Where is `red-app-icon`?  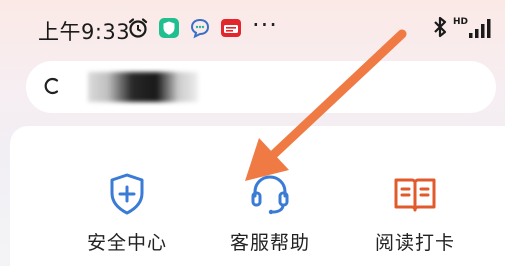 red-app-icon is located at coordinates (231, 28).